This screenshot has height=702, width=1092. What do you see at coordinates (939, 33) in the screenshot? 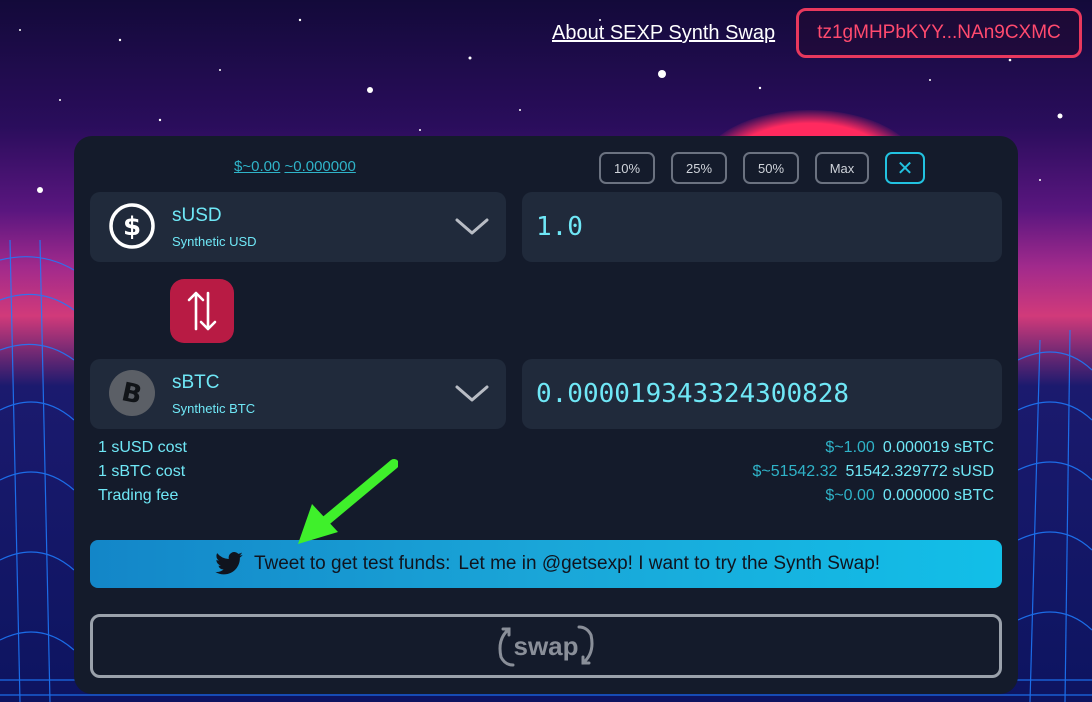
I see `wallet-address-button: tz1gMHPbKYY...NAn9CXMC` at bounding box center [939, 33].